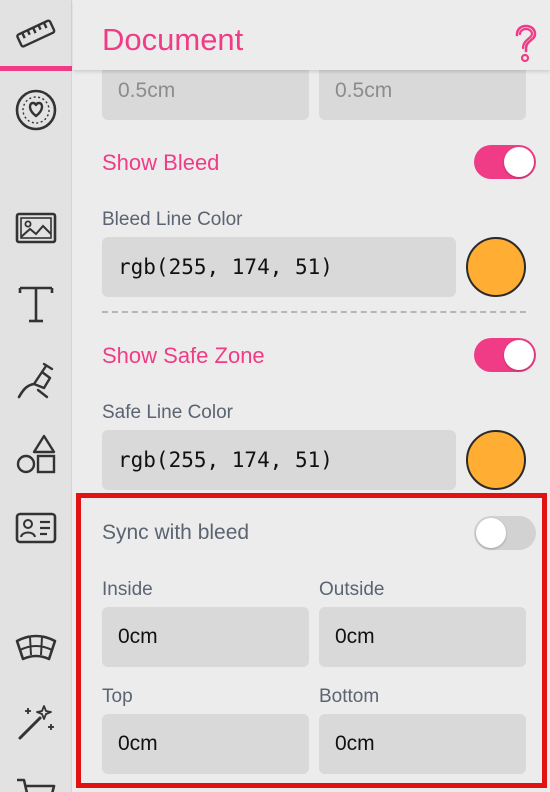  I want to click on heart-badge-icon, so click(36, 110).